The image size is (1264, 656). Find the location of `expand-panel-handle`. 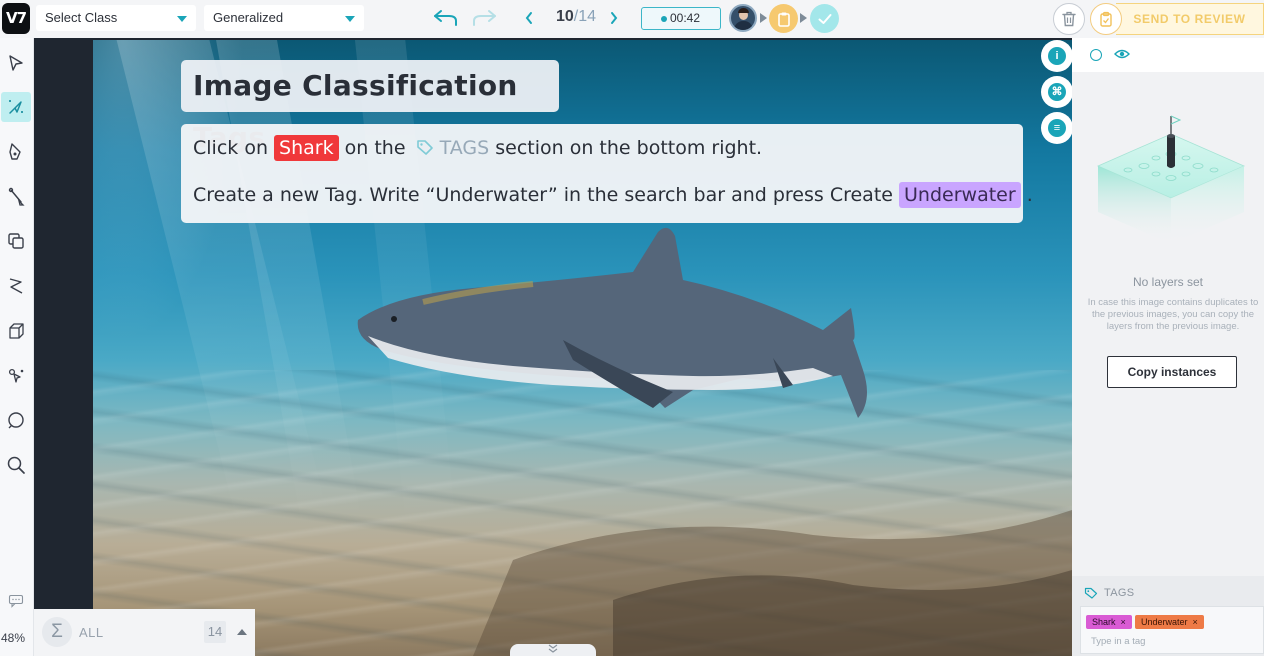

expand-panel-handle is located at coordinates (553, 650).